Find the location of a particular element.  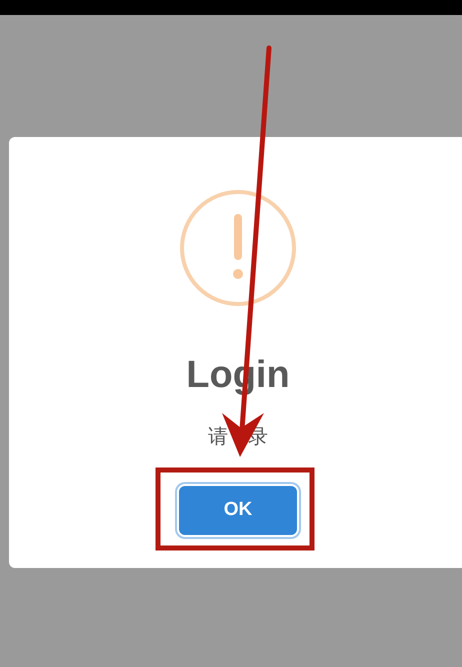

ok-button: OK is located at coordinates (238, 510).